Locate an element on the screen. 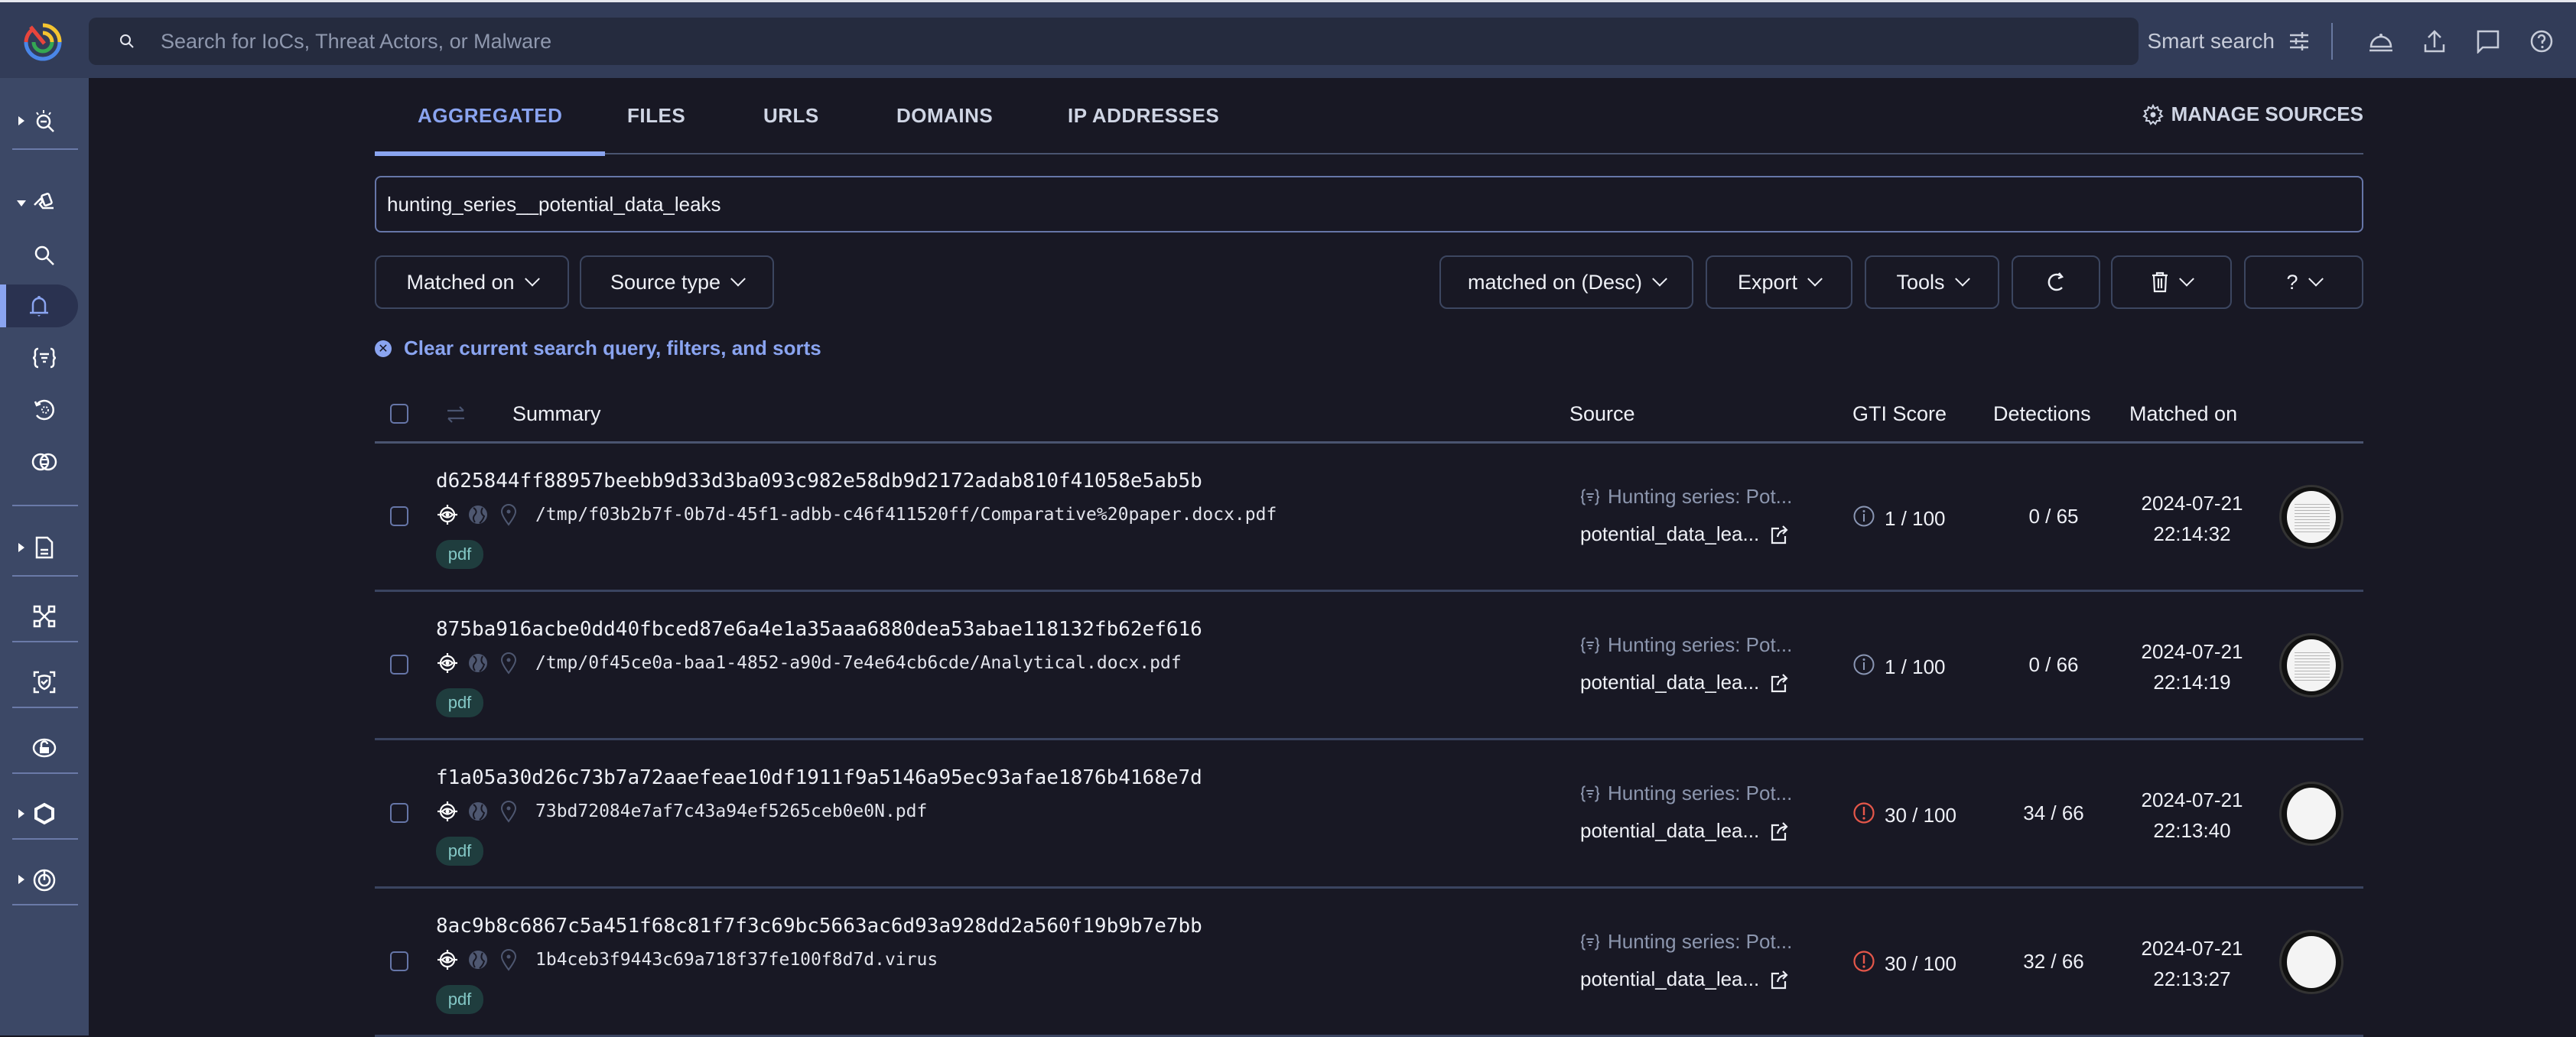  sidebar-item-graph is located at coordinates (44, 616).